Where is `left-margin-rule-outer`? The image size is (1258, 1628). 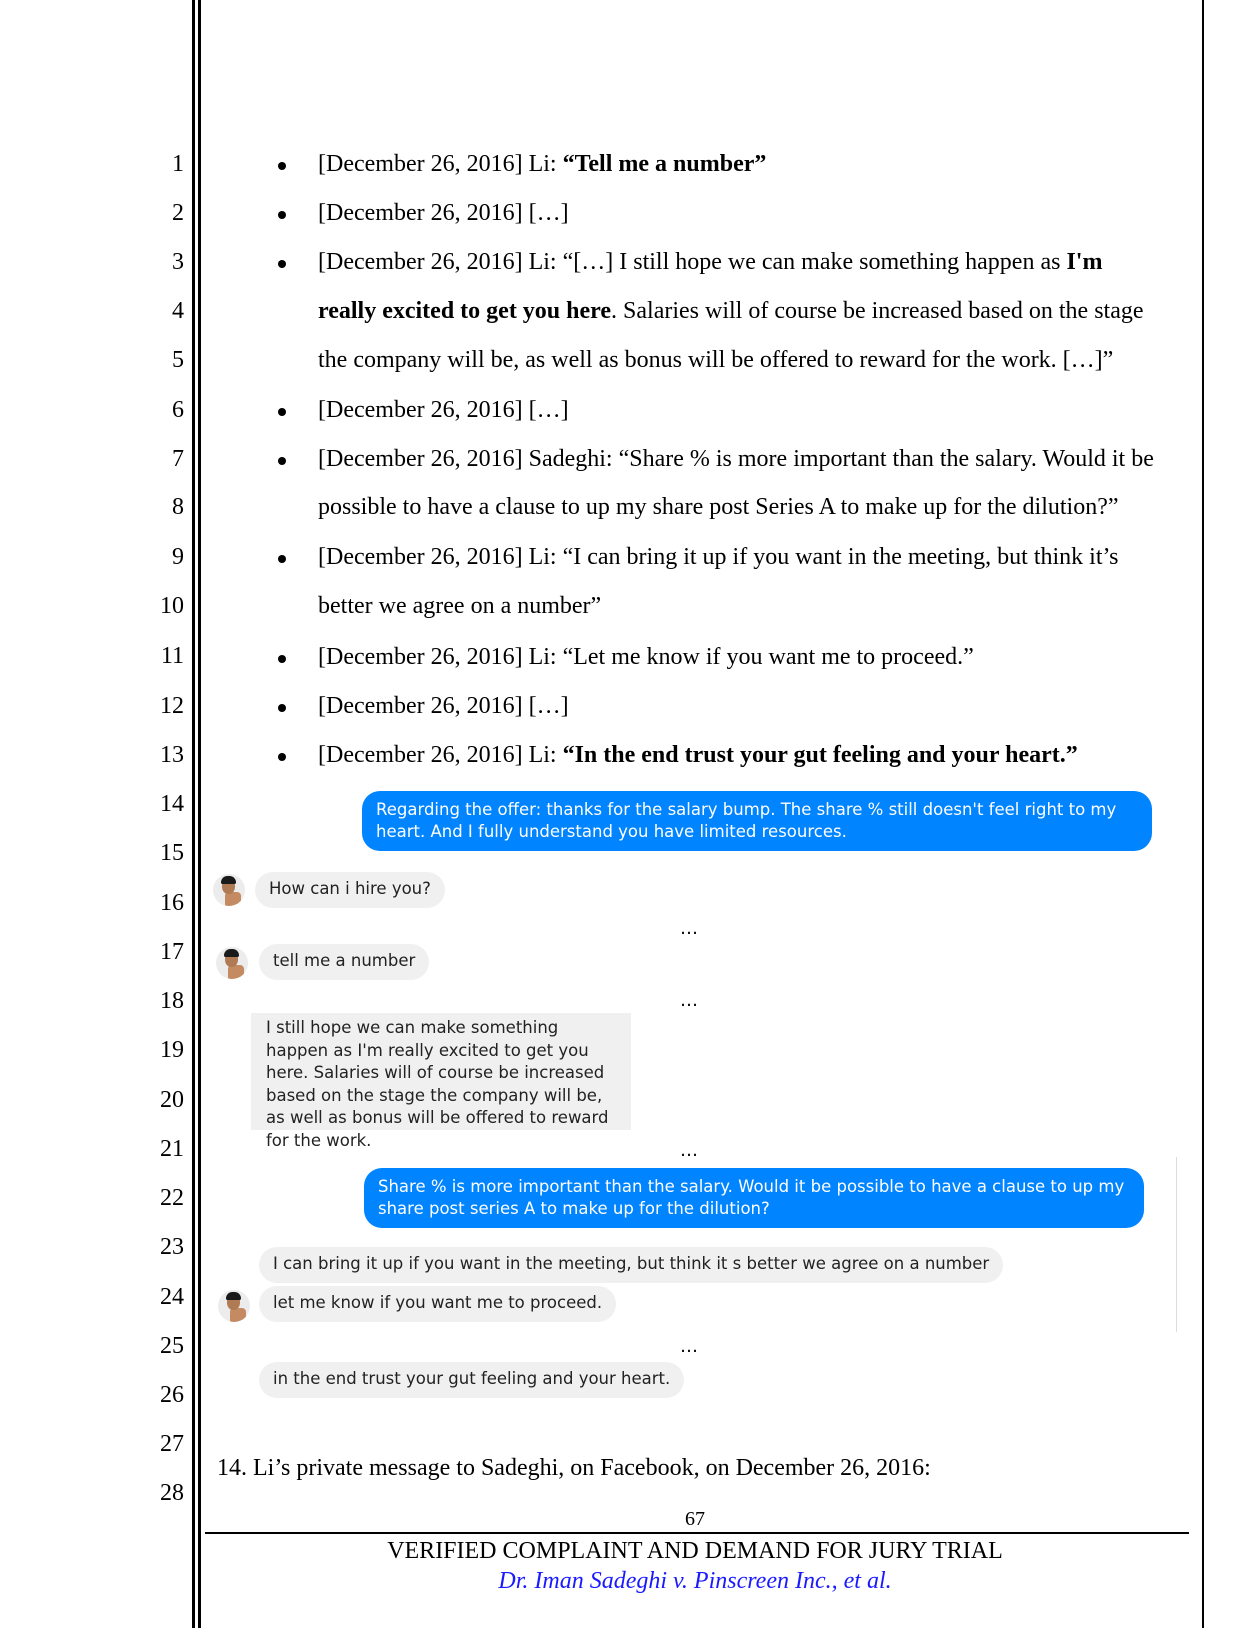 left-margin-rule-outer is located at coordinates (193, 814).